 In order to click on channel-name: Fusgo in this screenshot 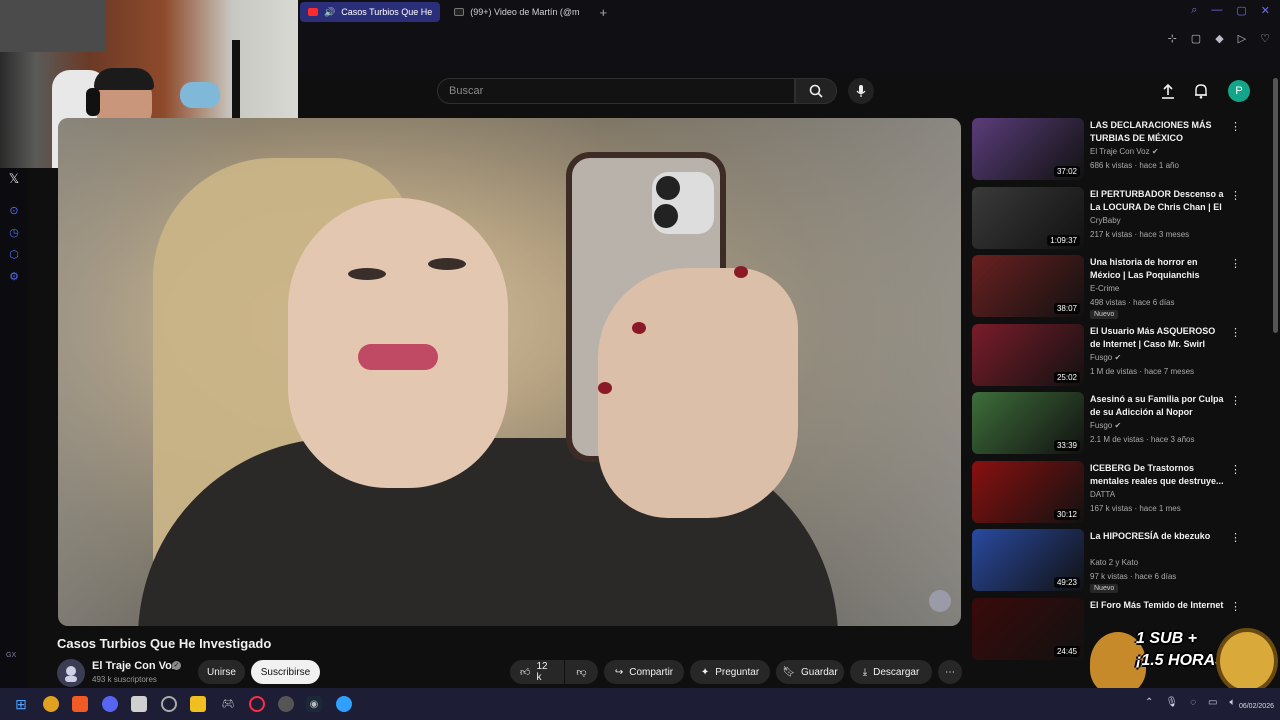, I will do `click(1101, 357)`.